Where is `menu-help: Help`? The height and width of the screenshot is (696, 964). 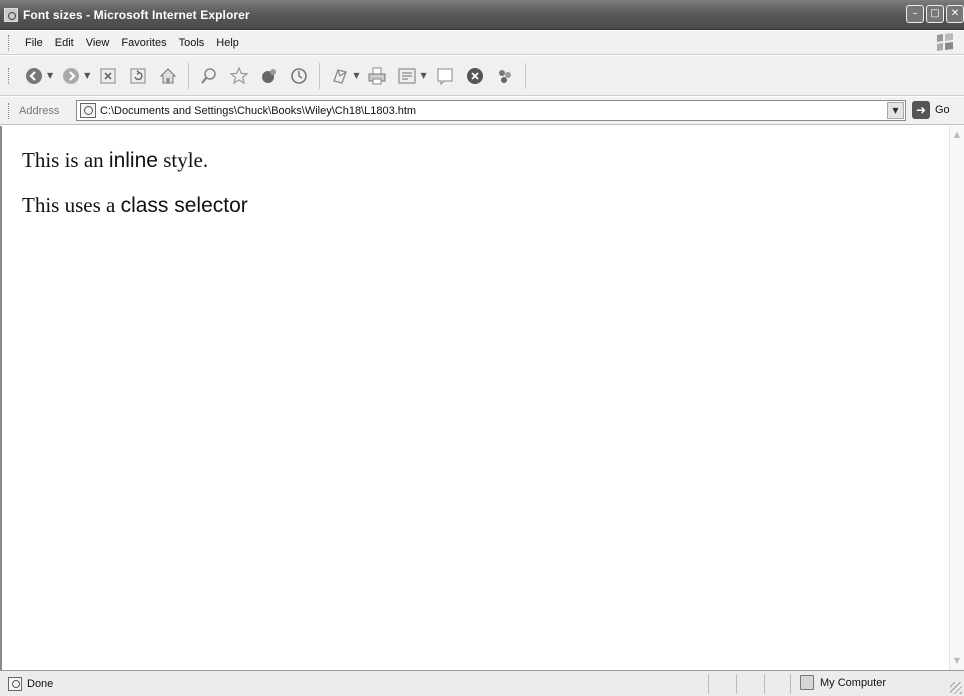
menu-help: Help is located at coordinates (227, 43).